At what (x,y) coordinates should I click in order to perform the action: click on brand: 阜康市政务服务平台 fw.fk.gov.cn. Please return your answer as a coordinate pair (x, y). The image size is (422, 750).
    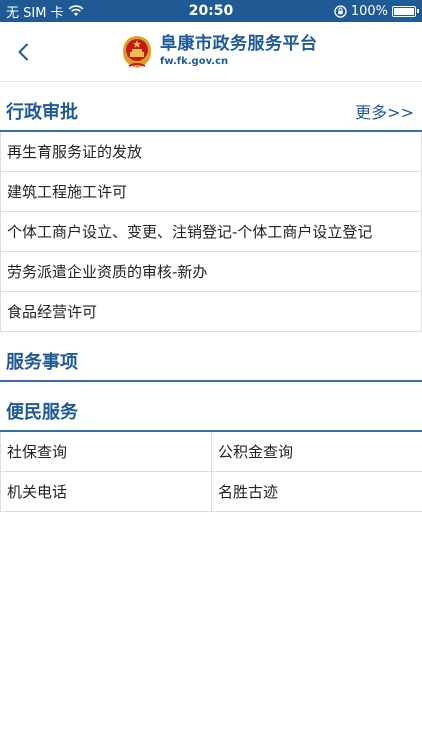
    Looking at the image, I should click on (219, 51).